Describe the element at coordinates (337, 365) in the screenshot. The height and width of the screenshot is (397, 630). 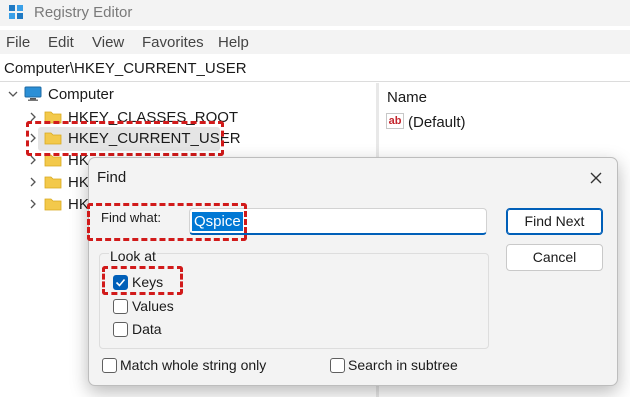
I see `search-in-subtree-checkbox` at that location.